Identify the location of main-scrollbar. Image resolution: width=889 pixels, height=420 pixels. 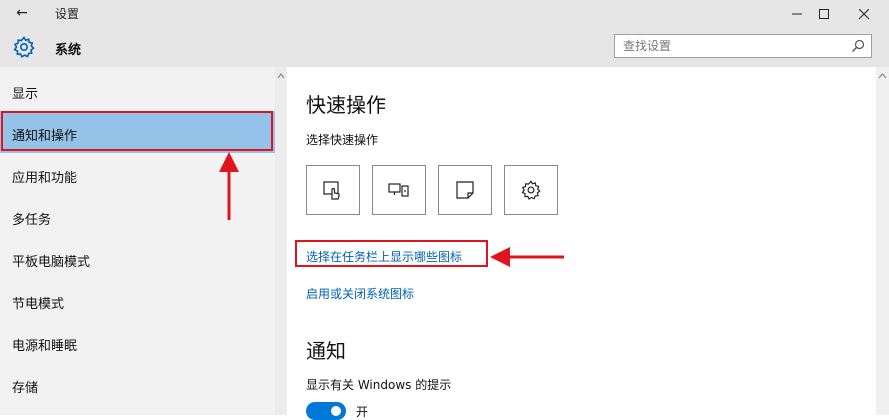
(882, 241).